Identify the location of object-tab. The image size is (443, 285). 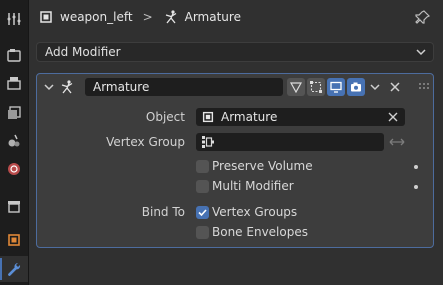
(14, 240).